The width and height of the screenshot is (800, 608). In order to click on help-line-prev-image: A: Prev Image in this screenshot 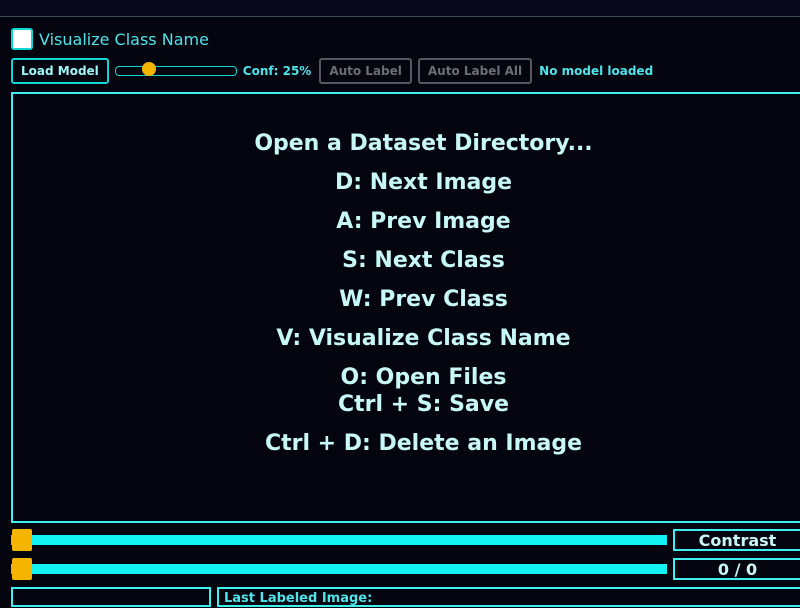, I will do `click(423, 221)`.